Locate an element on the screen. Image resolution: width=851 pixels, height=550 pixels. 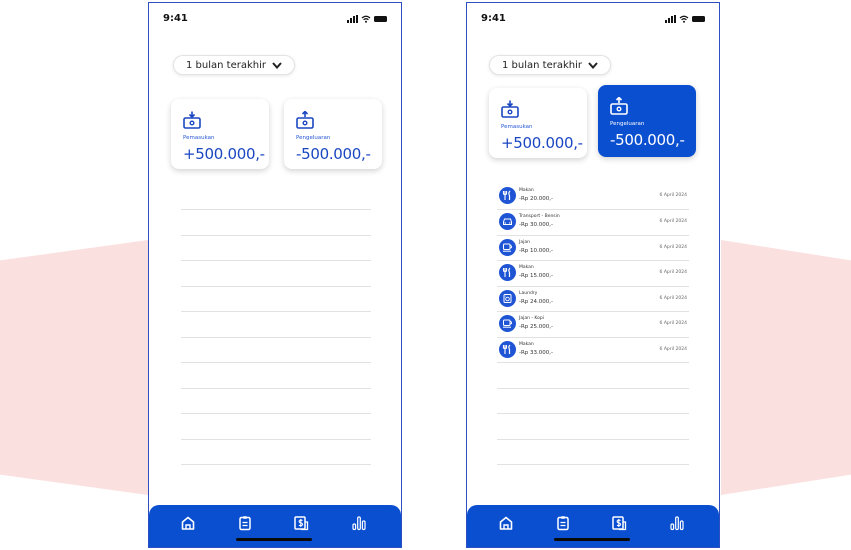
transaction-title: Jajan - Kopi is located at coordinates (532, 318).